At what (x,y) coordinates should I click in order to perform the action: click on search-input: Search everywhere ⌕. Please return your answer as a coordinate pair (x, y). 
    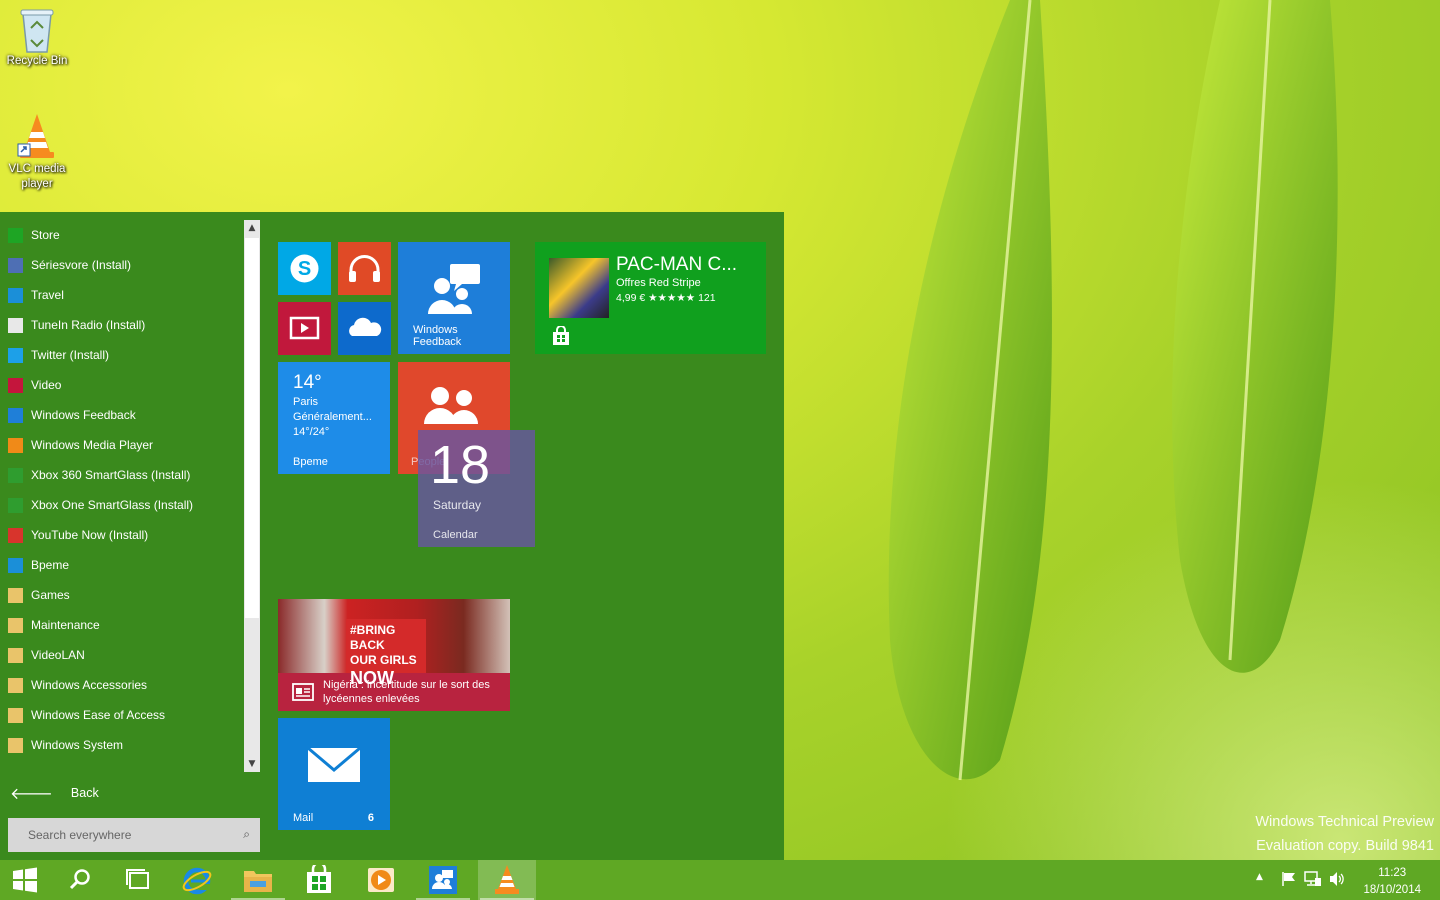
    Looking at the image, I should click on (134, 835).